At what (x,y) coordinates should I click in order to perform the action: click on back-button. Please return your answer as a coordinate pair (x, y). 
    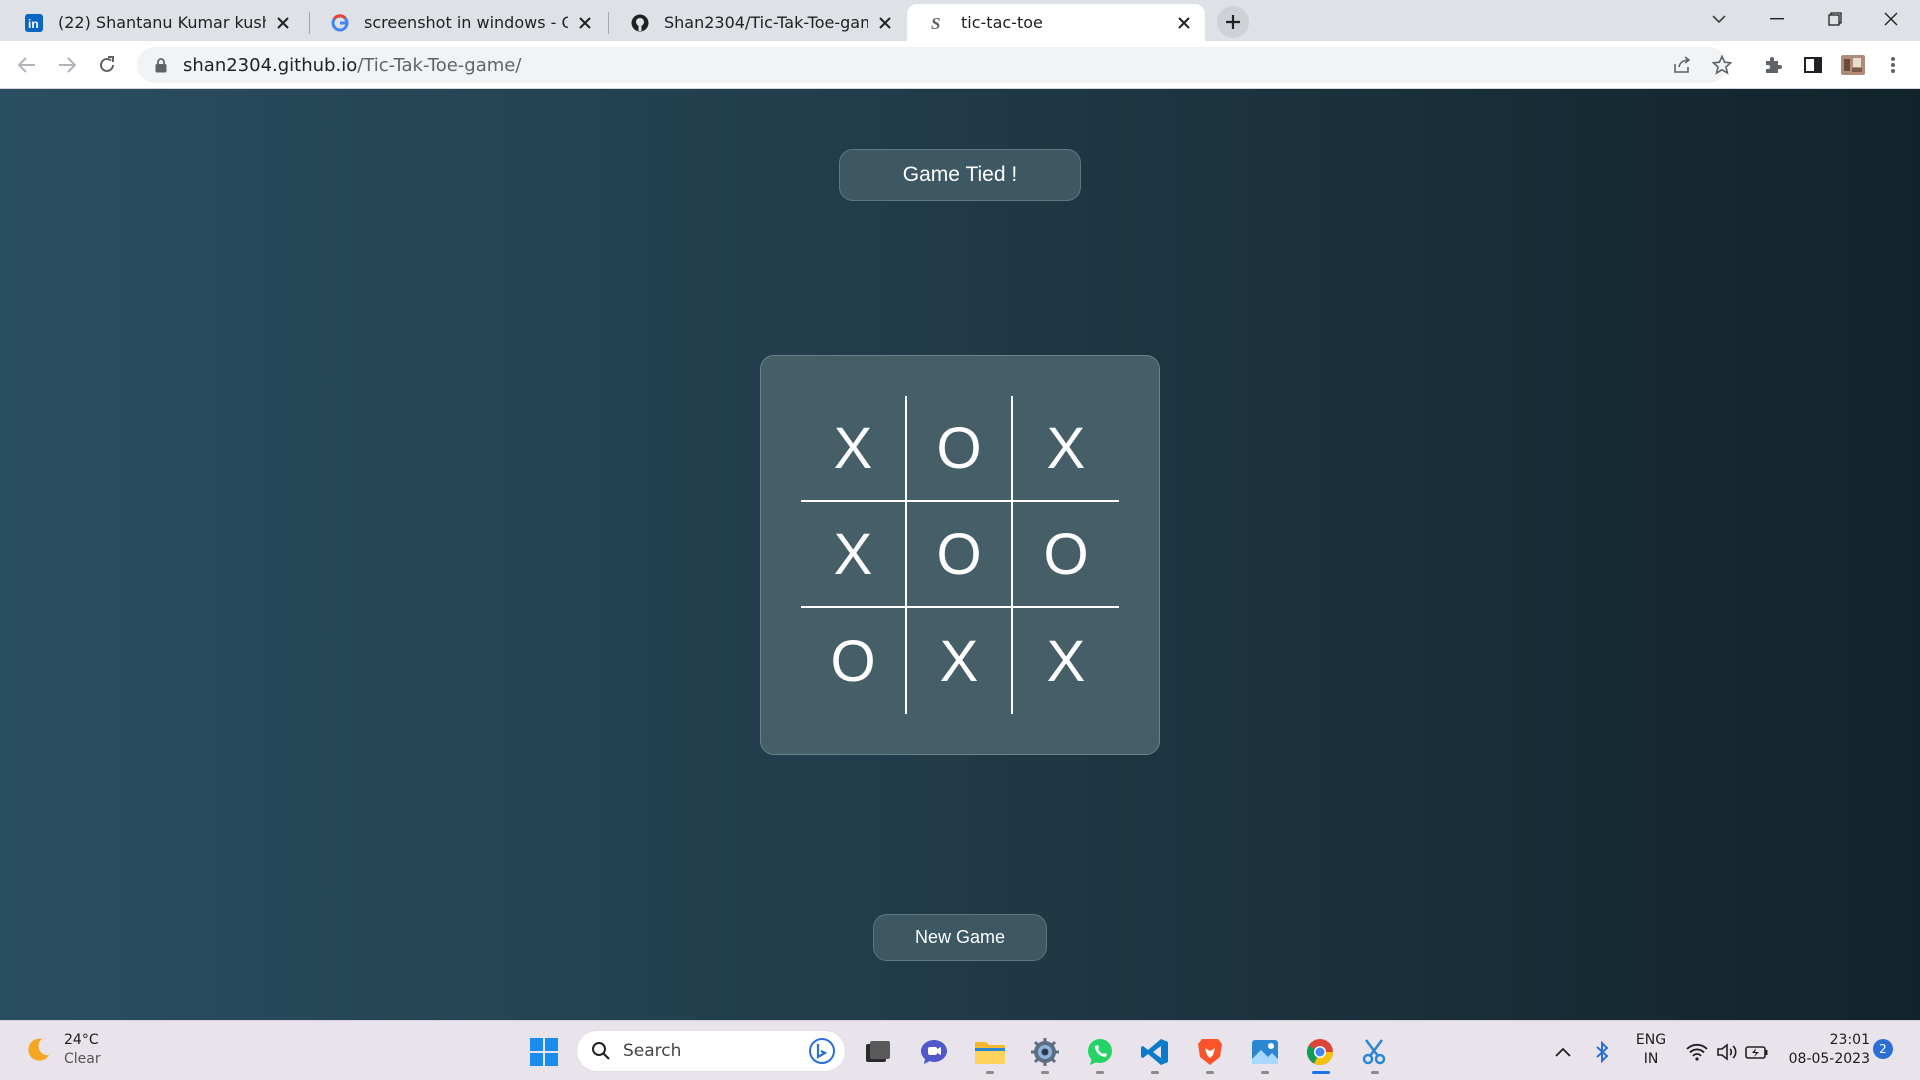
    Looking at the image, I should click on (27, 65).